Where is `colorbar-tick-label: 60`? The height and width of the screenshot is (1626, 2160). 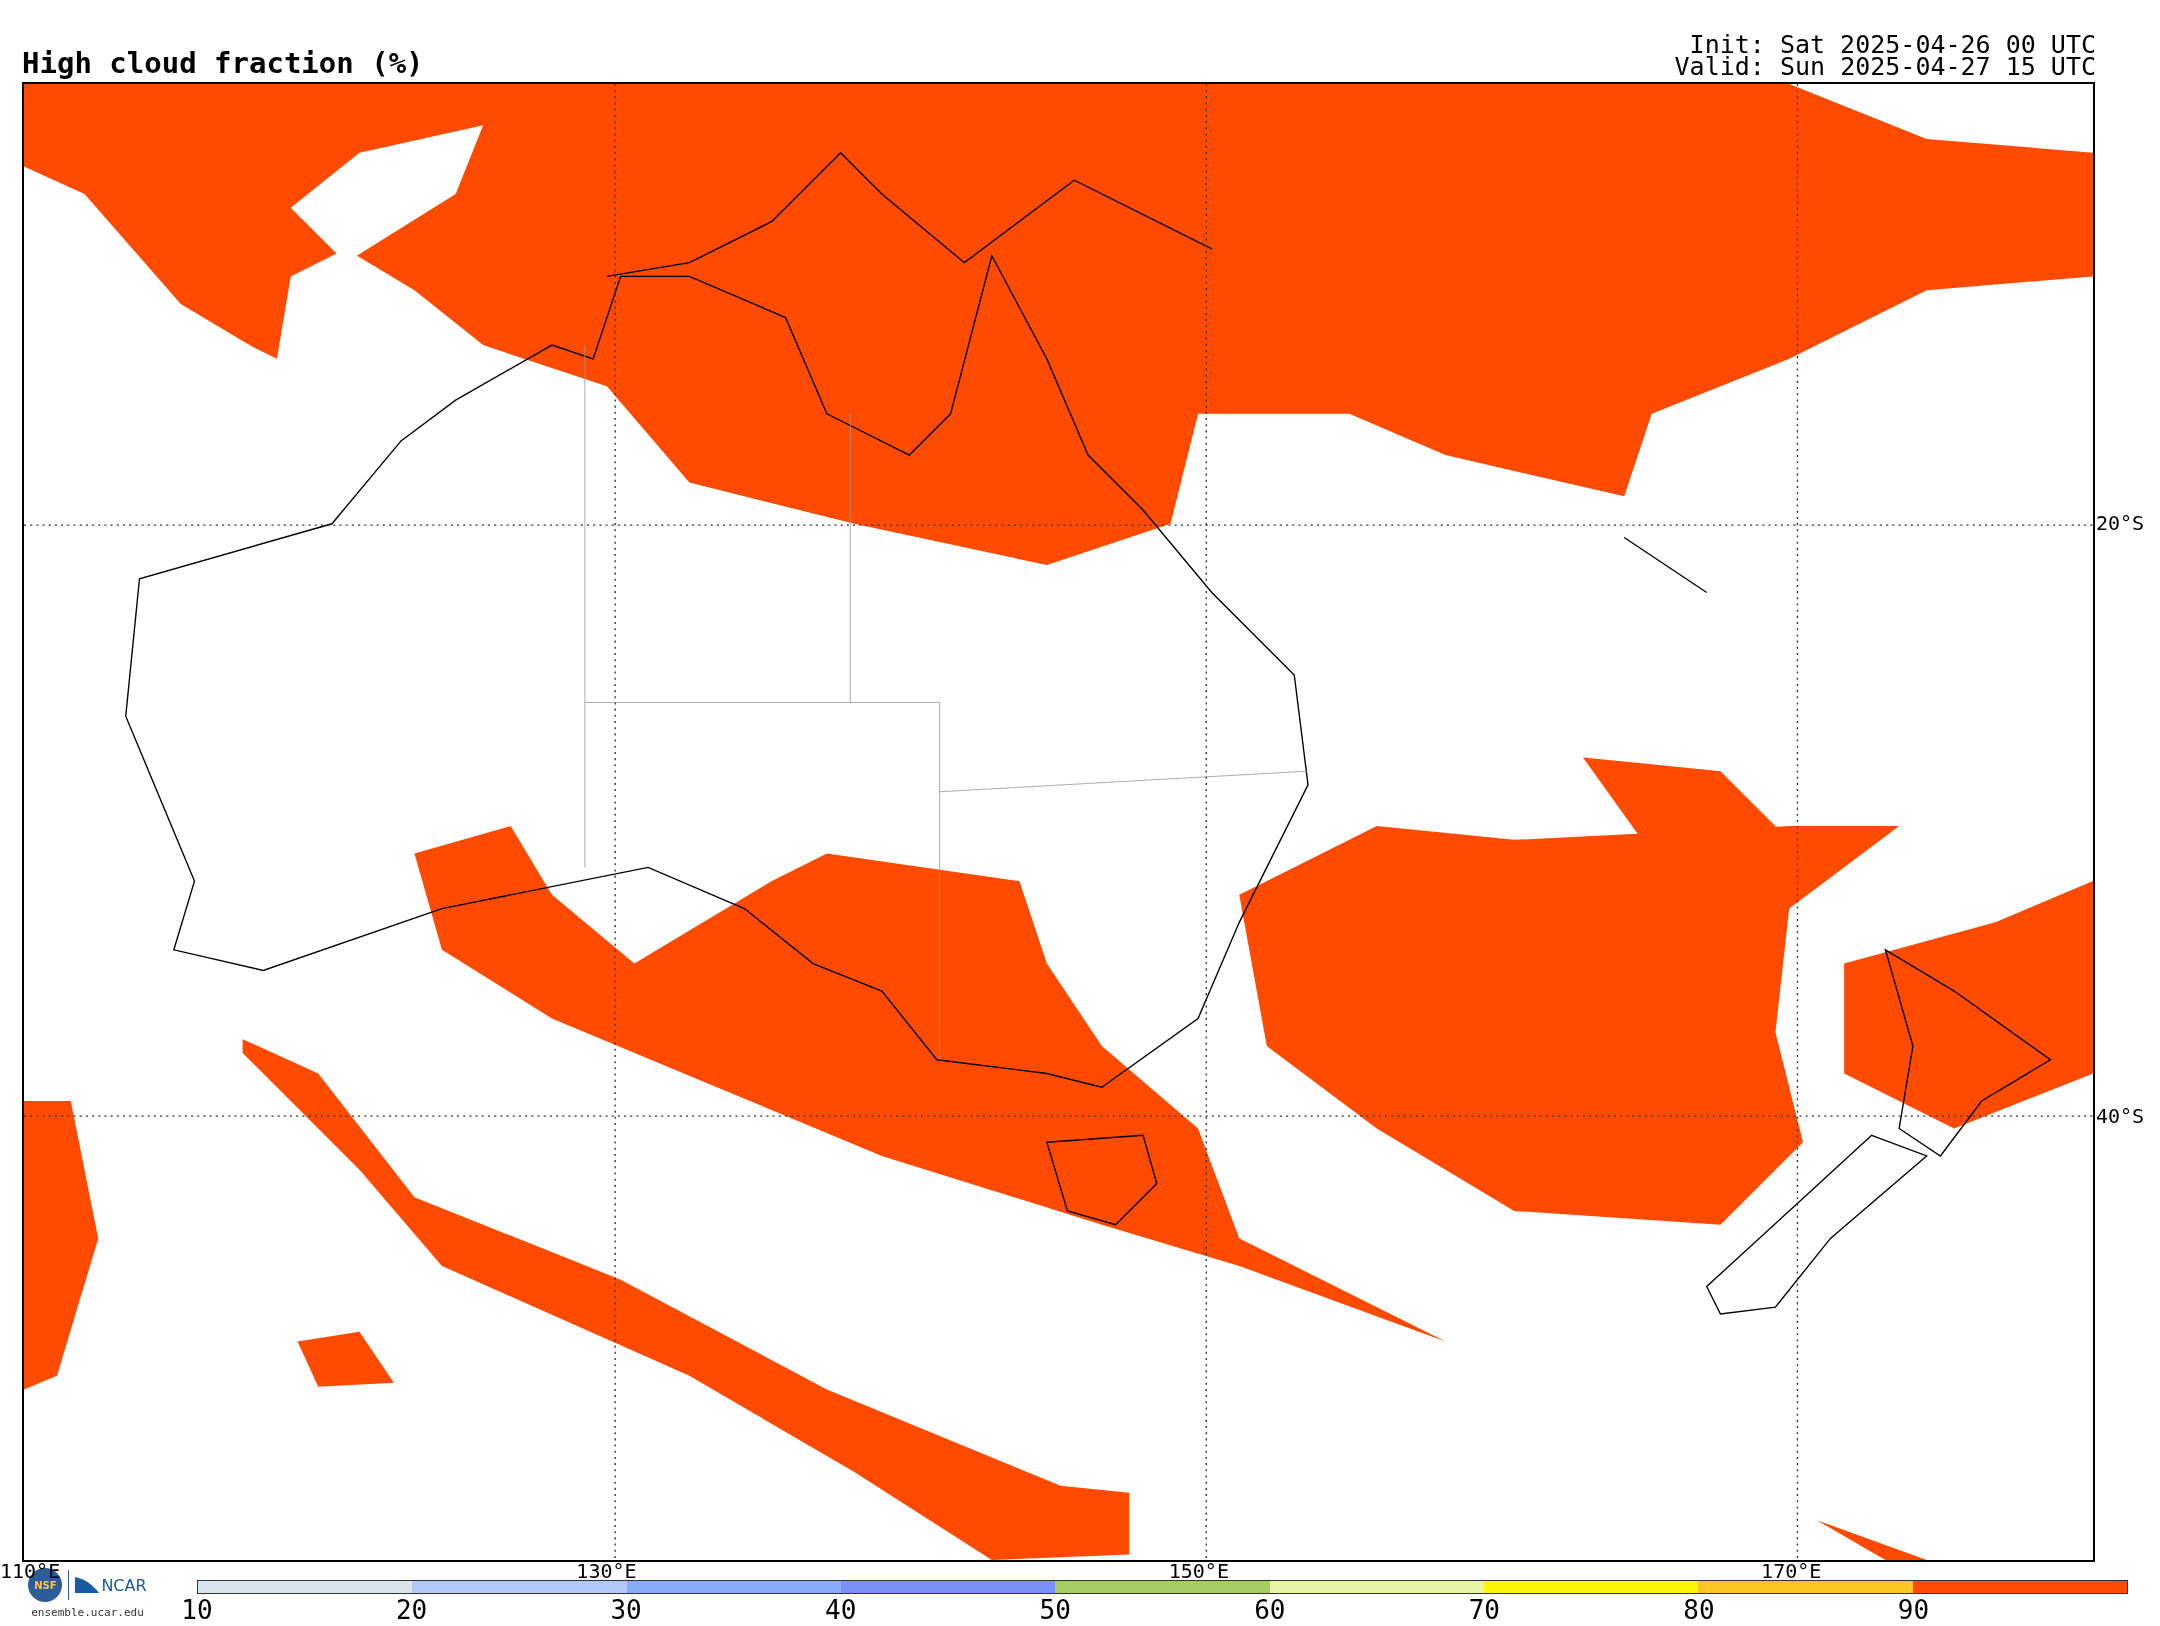
colorbar-tick-label: 60 is located at coordinates (1270, 1610).